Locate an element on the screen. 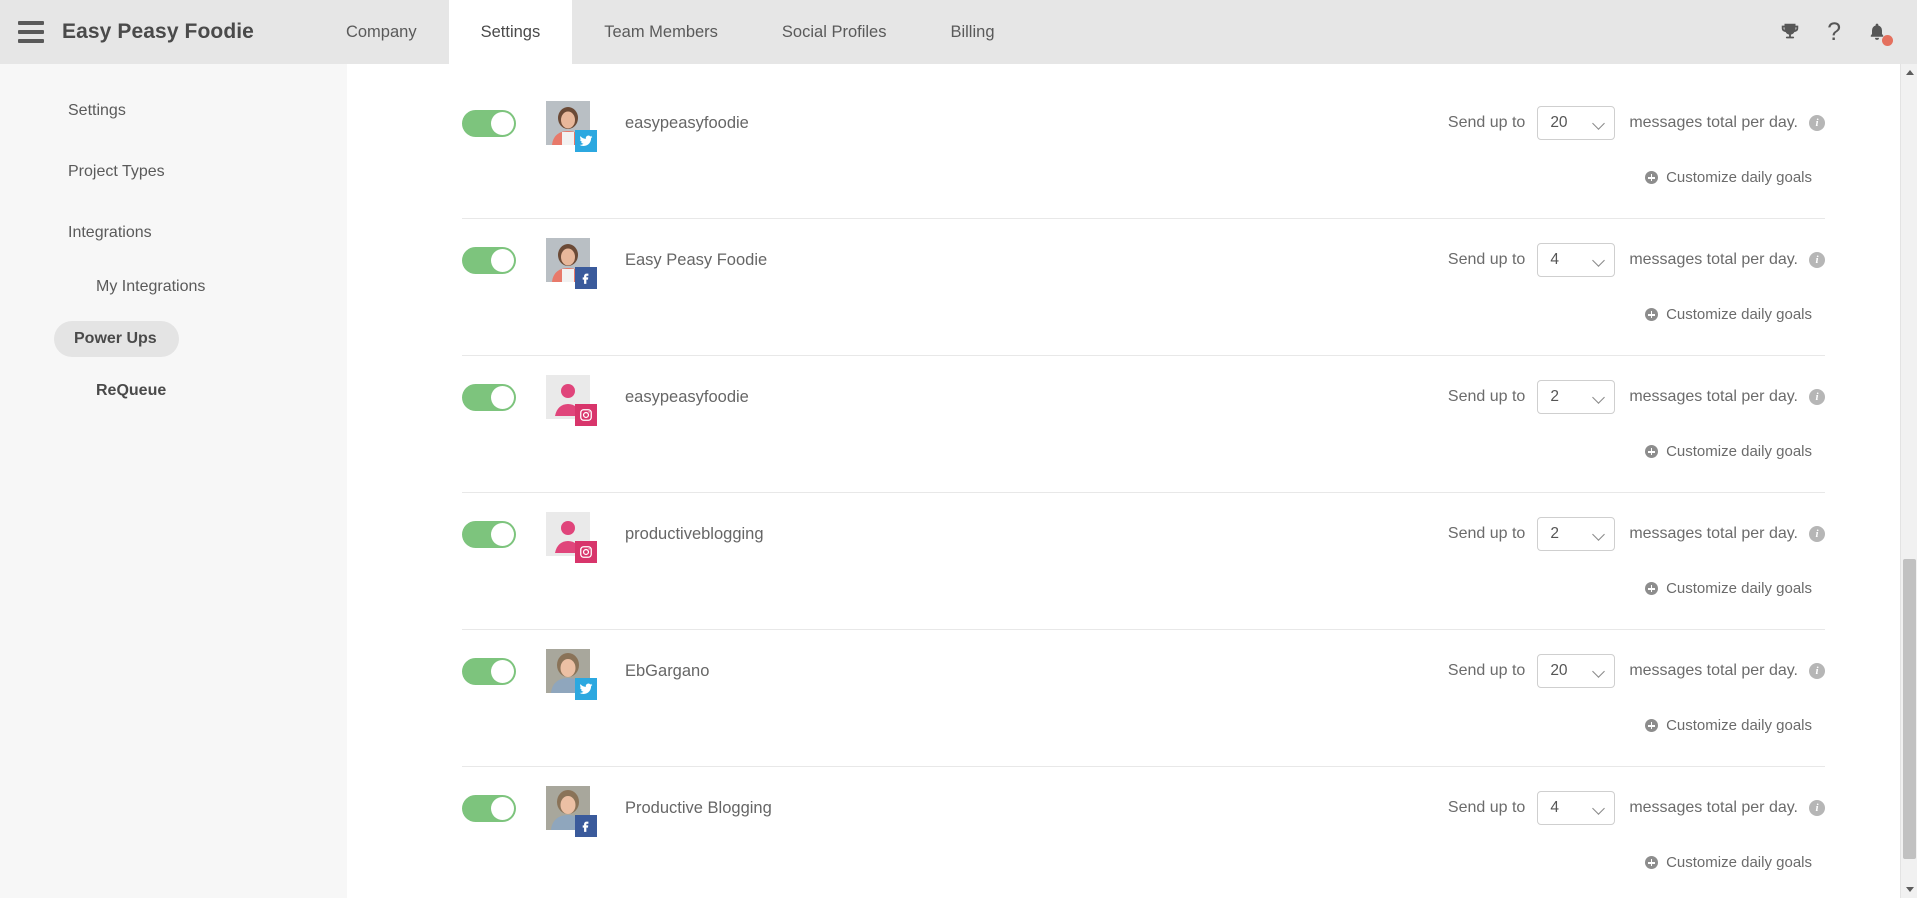 This screenshot has height=898, width=1917. vertical-scrollbar is located at coordinates (1908, 481).